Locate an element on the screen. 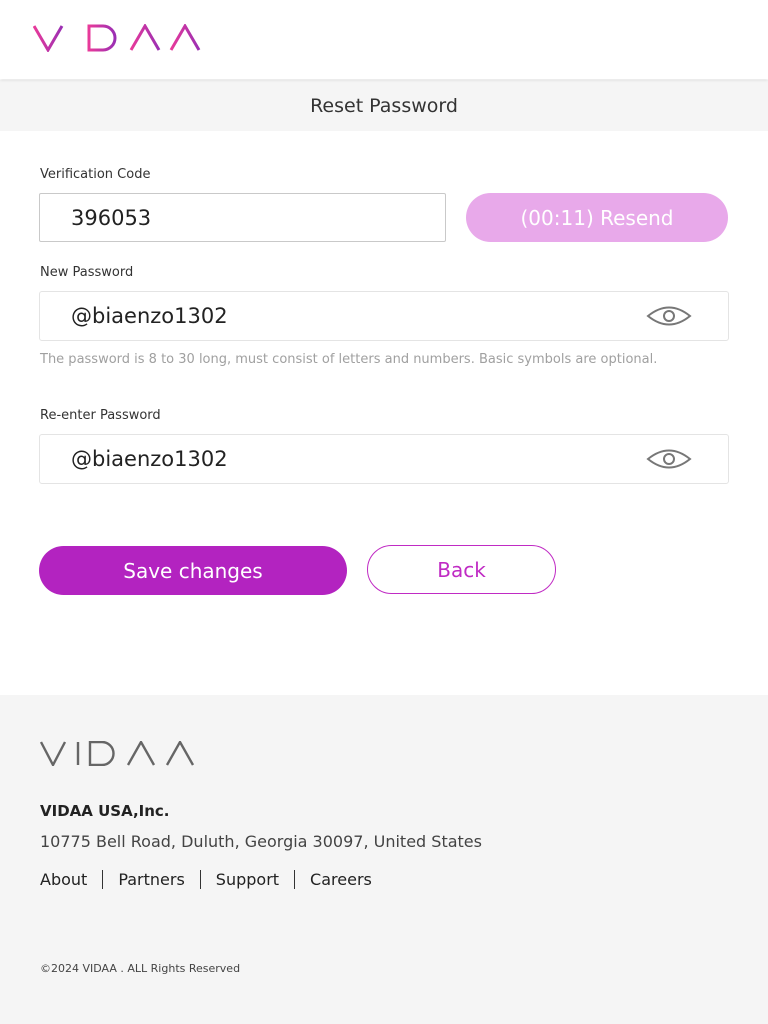 The image size is (768, 1024). vidaa-logo is located at coordinates (117, 40).